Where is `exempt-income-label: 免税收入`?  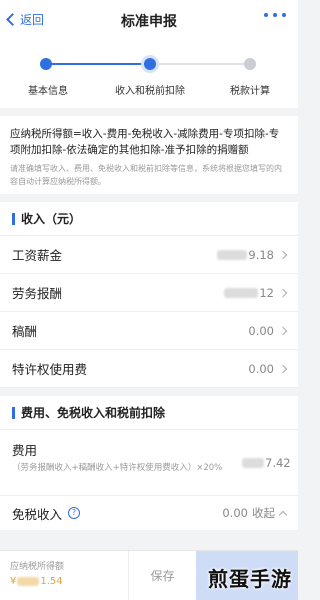
exempt-income-label: 免税收入 is located at coordinates (37, 514).